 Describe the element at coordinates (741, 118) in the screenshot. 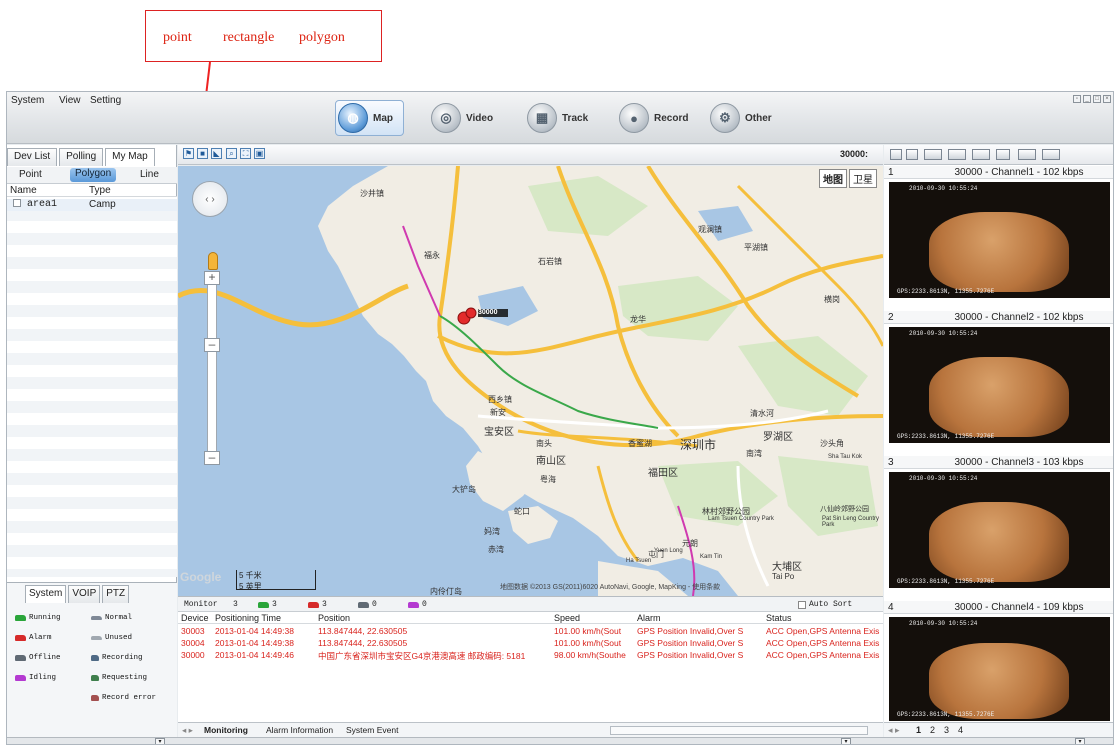

I see `module-other-button: ⚙ Other` at that location.